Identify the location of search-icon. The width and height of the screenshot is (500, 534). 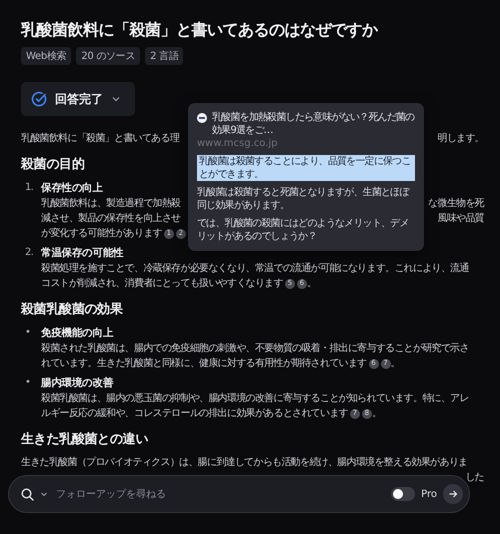
(27, 494).